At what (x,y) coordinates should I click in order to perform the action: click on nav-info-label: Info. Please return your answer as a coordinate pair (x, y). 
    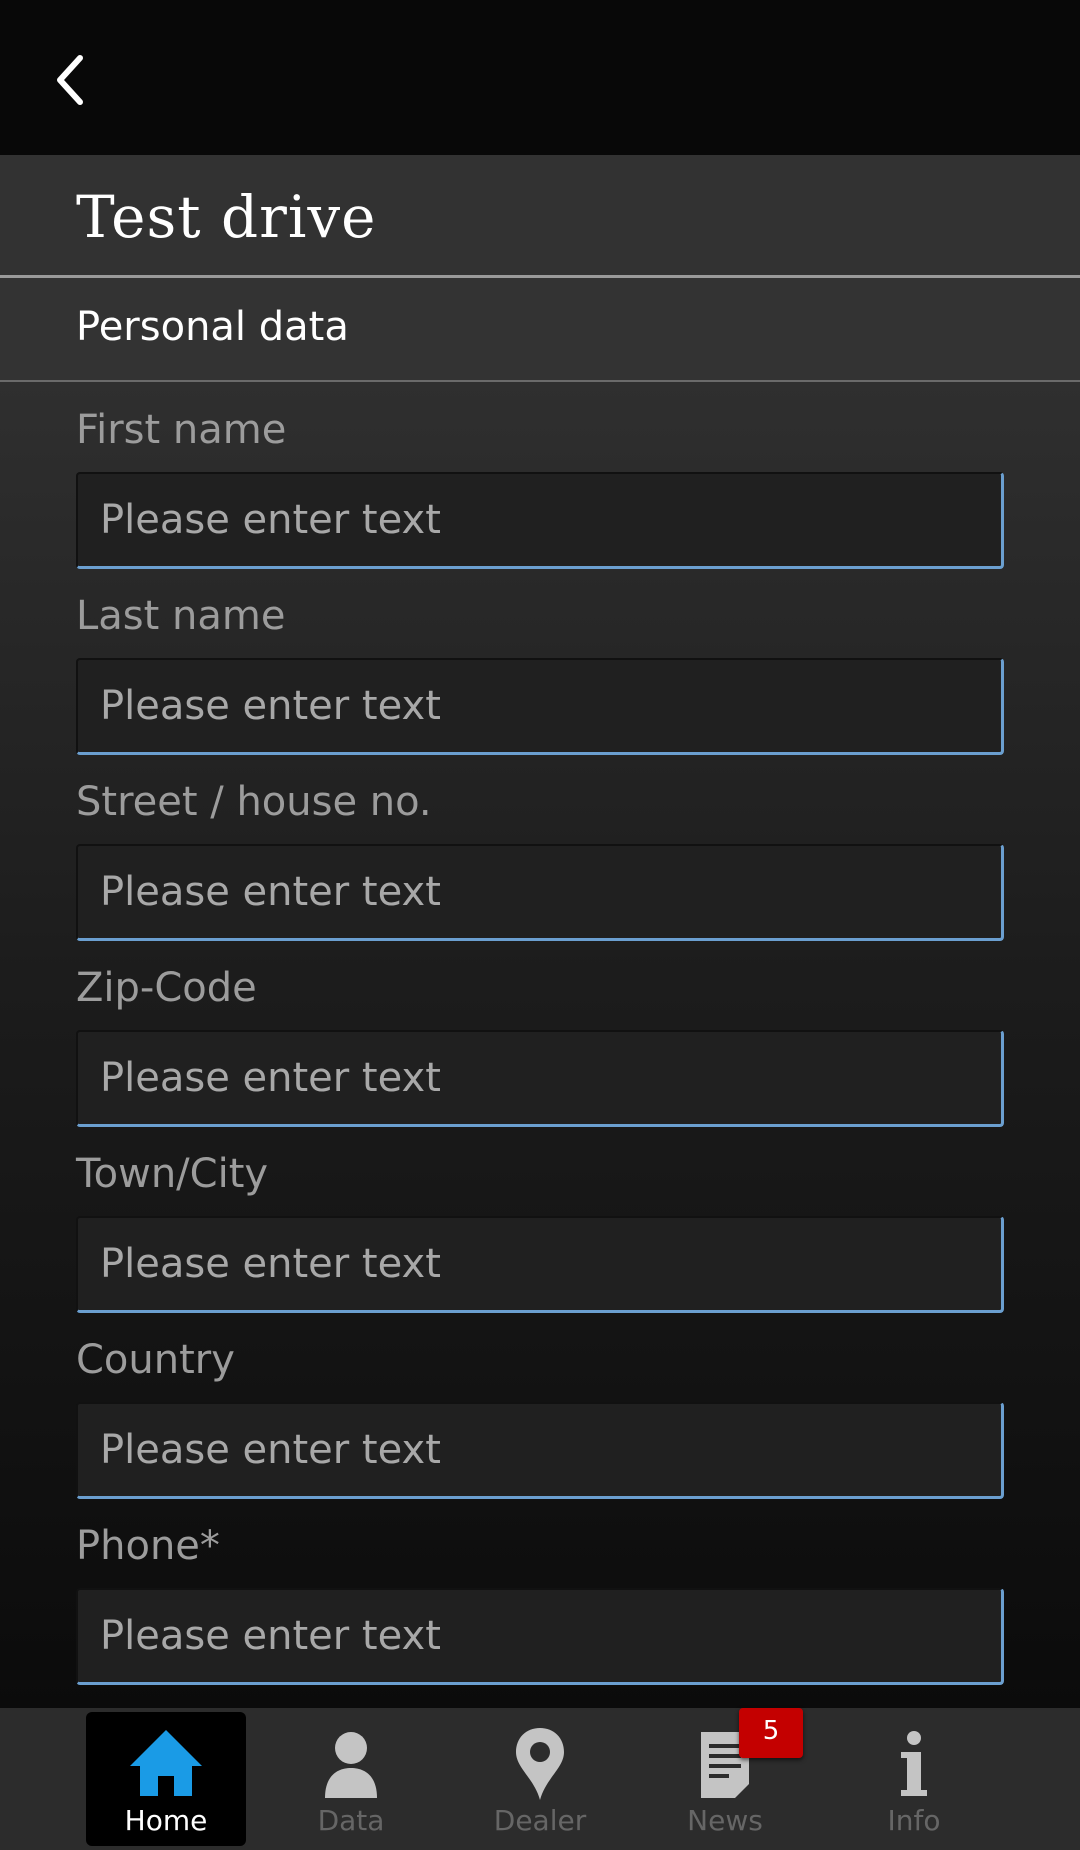
    Looking at the image, I should click on (914, 1820).